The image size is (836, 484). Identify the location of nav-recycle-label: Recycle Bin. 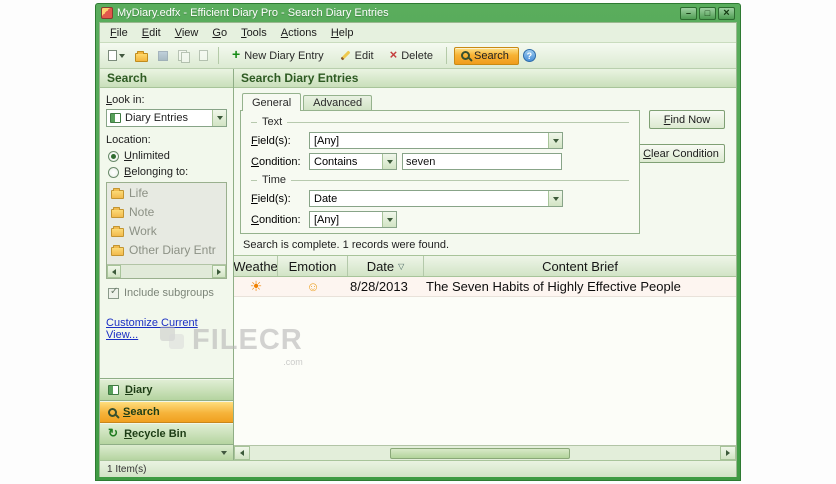
(155, 434).